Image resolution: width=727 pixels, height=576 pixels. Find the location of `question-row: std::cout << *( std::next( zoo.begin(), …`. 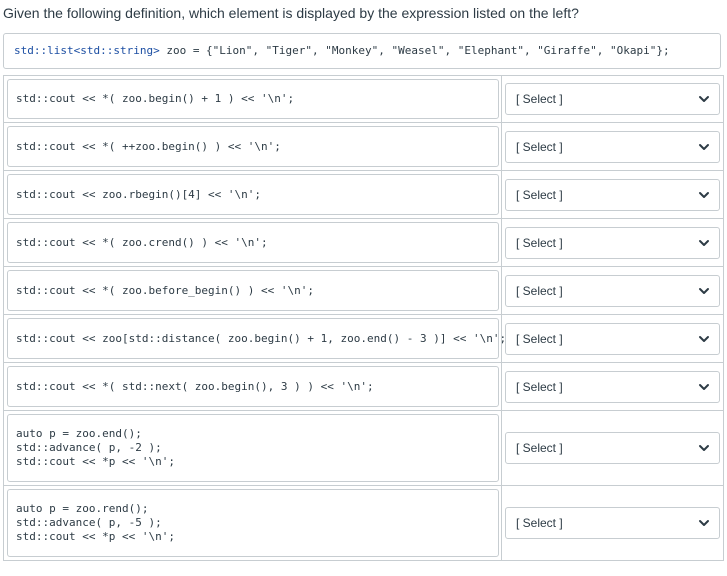

question-row: std::cout << *( std::next( zoo.begin(), … is located at coordinates (363, 387).